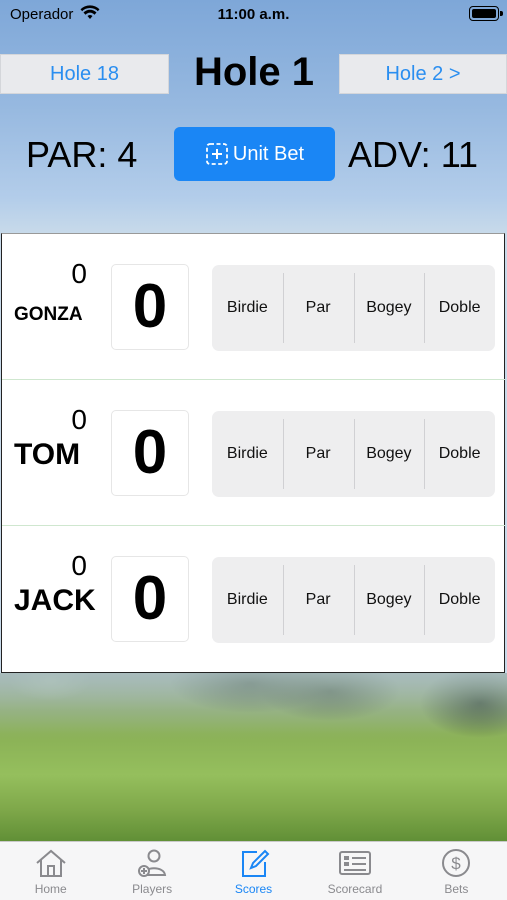 This screenshot has height=900, width=507. Describe the element at coordinates (152, 889) in the screenshot. I see `tab-label: Players` at that location.